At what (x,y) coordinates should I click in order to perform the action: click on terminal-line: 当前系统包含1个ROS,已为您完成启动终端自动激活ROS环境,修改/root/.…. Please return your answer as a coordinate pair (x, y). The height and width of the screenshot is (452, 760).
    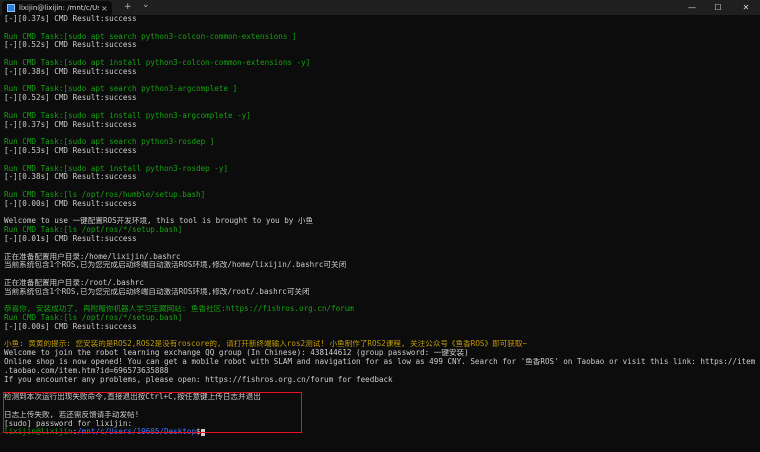
    Looking at the image, I should click on (157, 291).